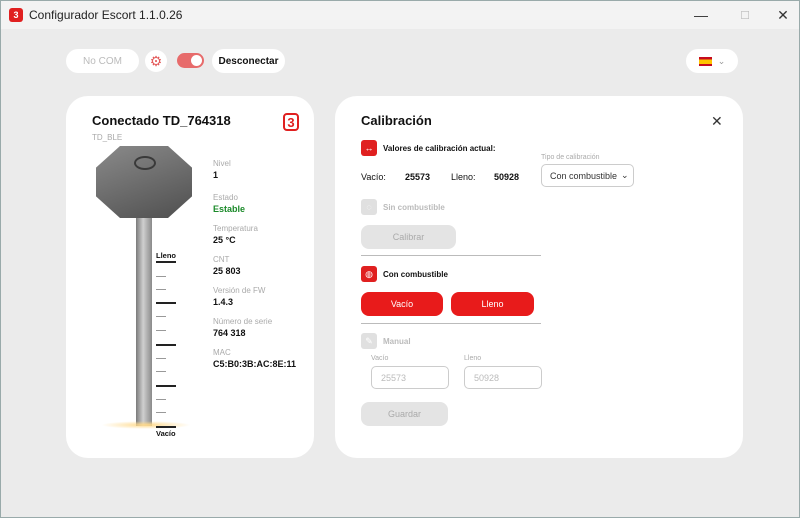  Describe the element at coordinates (396, 120) in the screenshot. I see `calibration-title: Calibración` at that location.